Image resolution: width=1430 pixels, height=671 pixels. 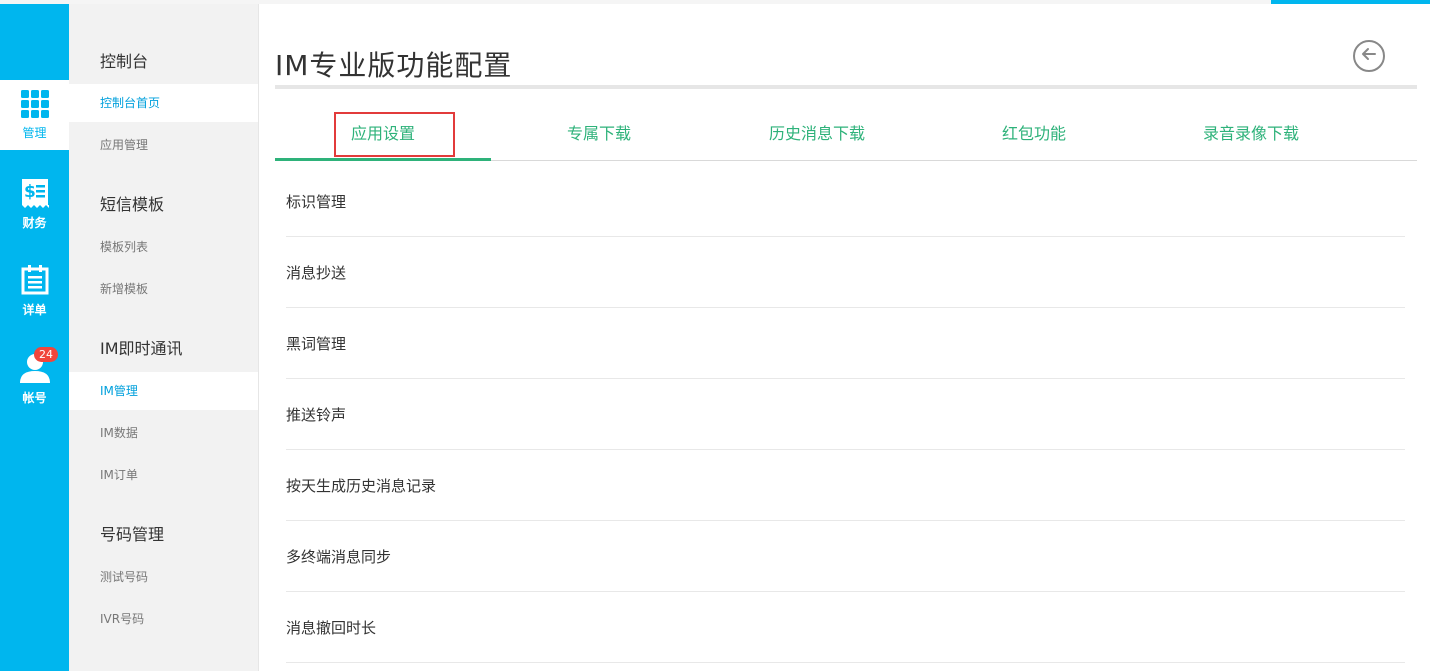 I want to click on title-divider, so click(x=846, y=87).